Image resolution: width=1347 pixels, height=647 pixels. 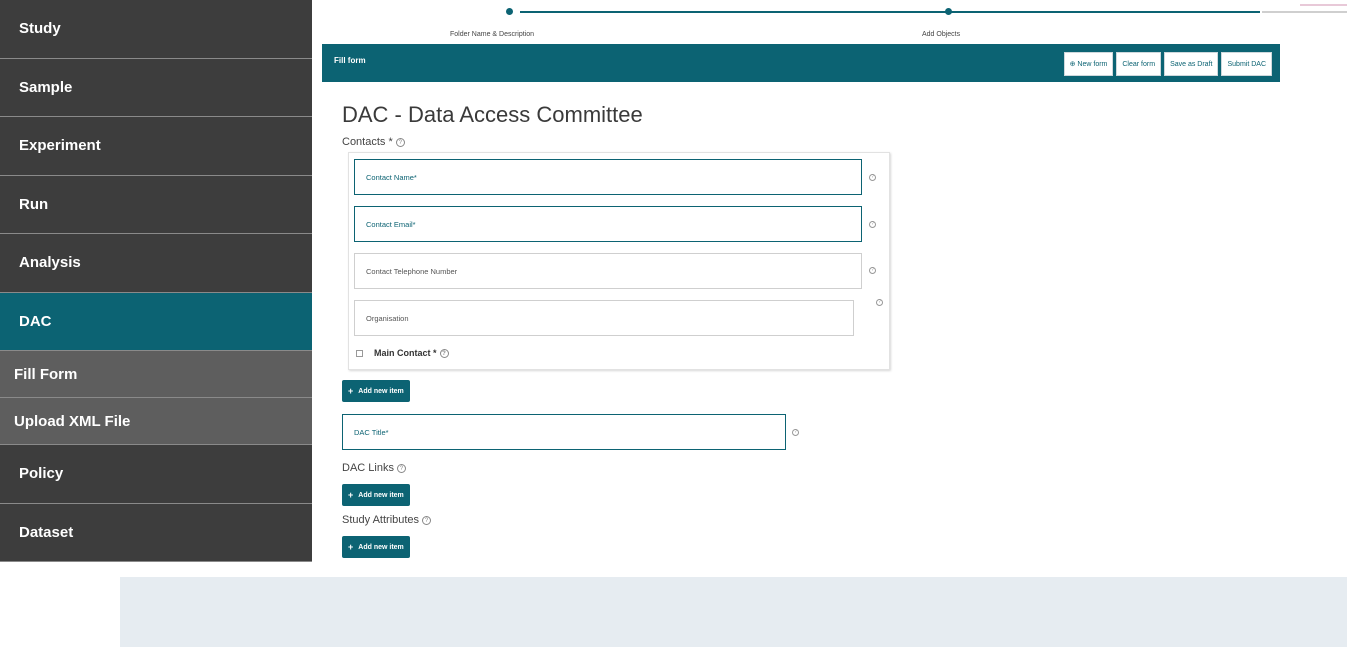 What do you see at coordinates (608, 224) in the screenshot?
I see `contact-email-field: Contact Email*` at bounding box center [608, 224].